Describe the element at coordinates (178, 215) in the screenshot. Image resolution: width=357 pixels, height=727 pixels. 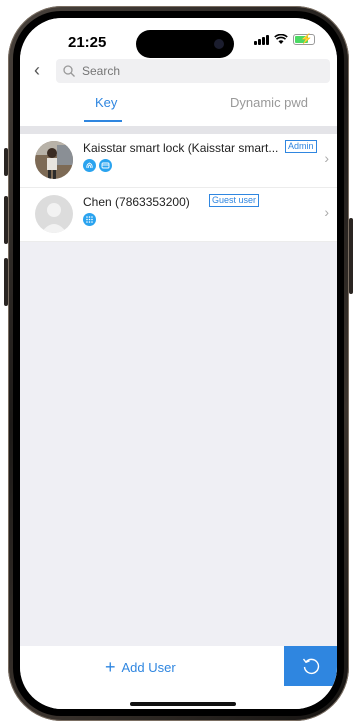
I see `user-row: Chen (7863353200) Guest user ›` at that location.